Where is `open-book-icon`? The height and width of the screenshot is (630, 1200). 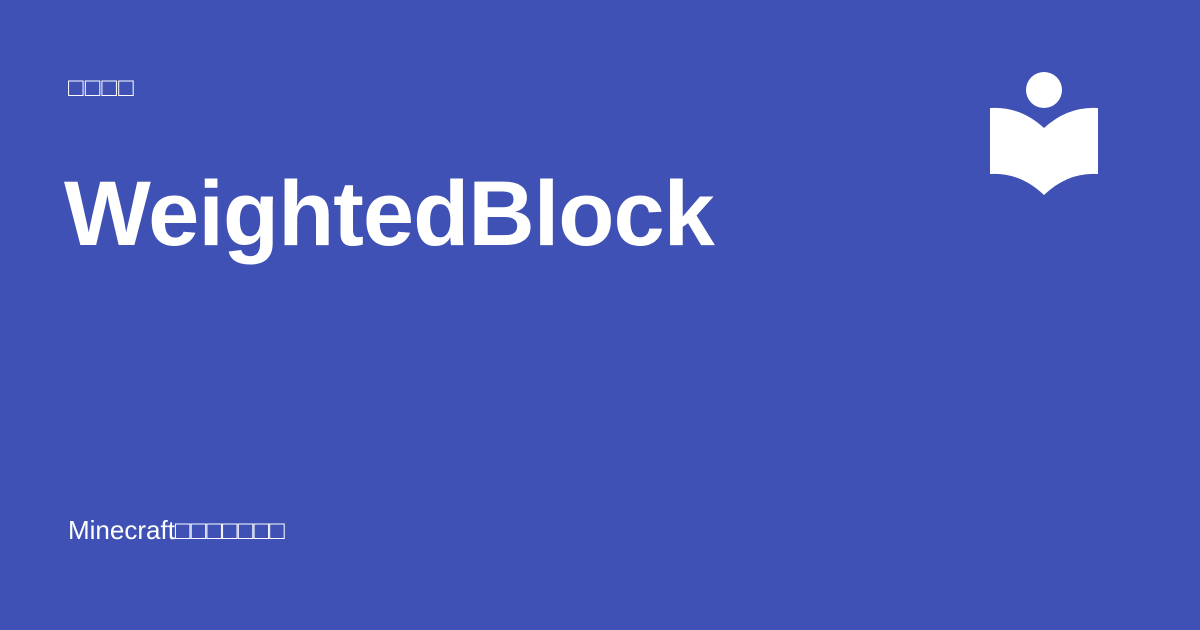
open-book-icon is located at coordinates (1044, 151).